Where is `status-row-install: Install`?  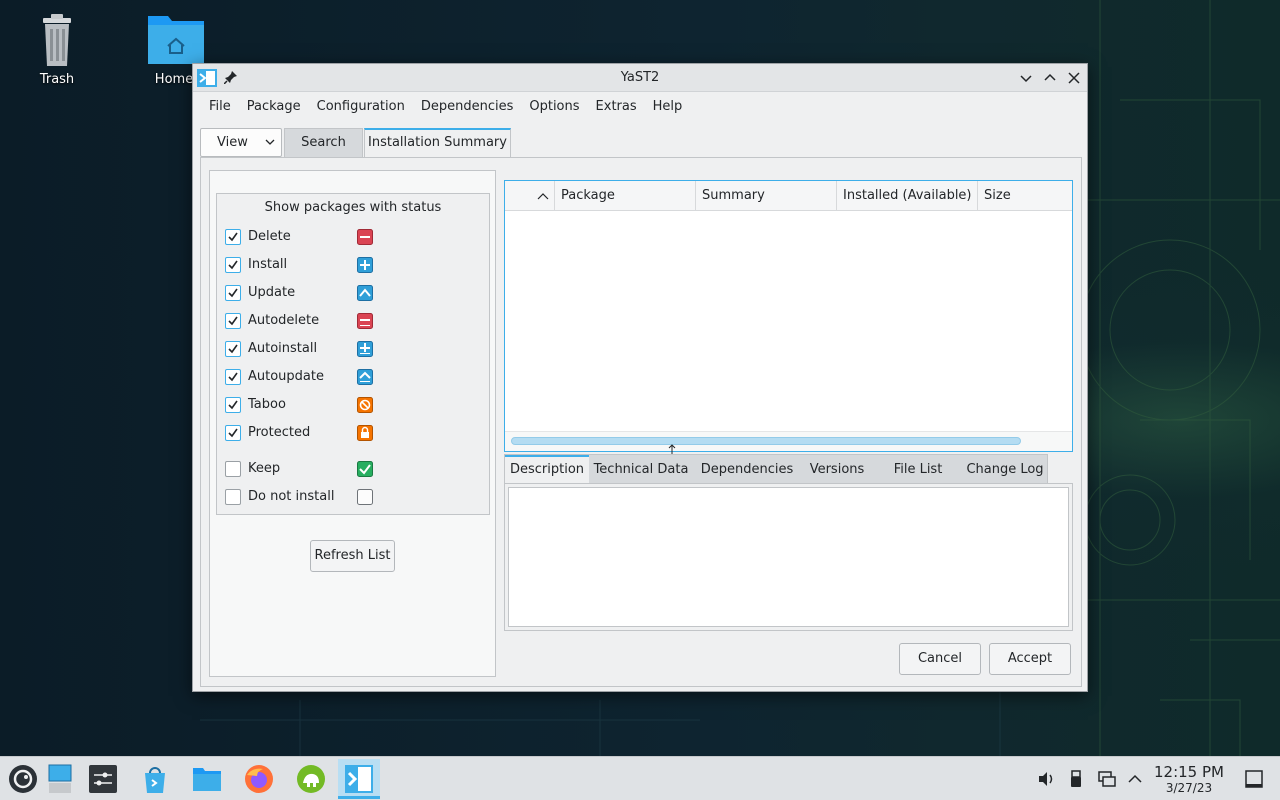 status-row-install: Install is located at coordinates (355, 265).